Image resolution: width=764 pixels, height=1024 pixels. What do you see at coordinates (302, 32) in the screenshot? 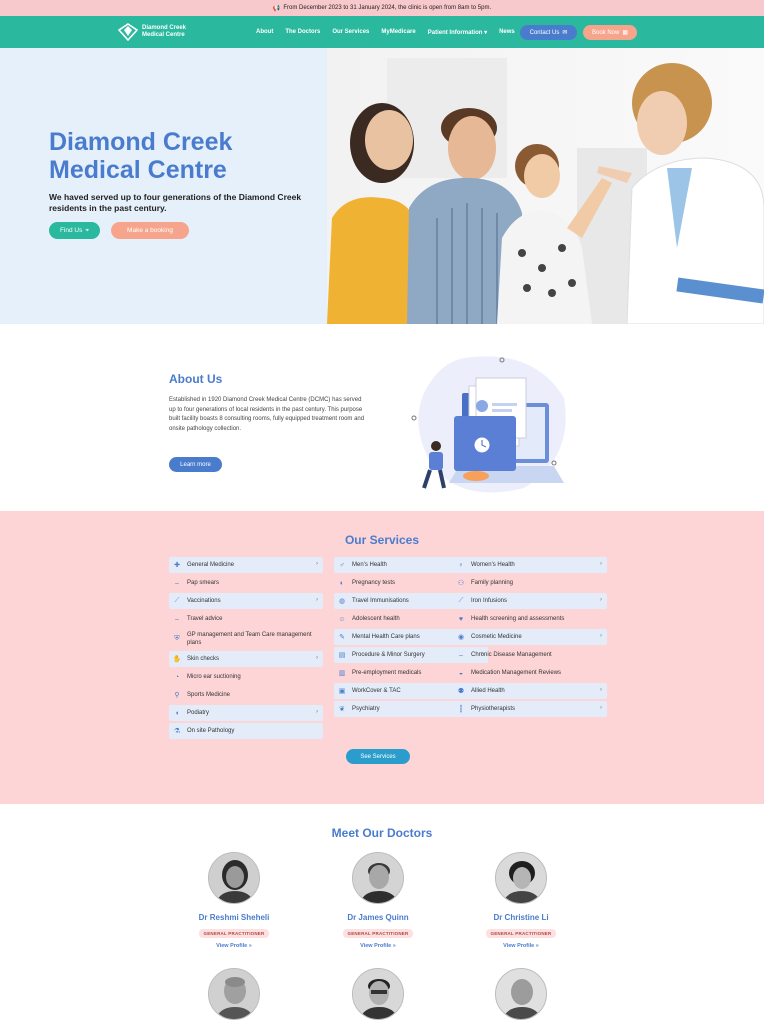
I see `nav-the-doctors: The Doctors` at bounding box center [302, 32].